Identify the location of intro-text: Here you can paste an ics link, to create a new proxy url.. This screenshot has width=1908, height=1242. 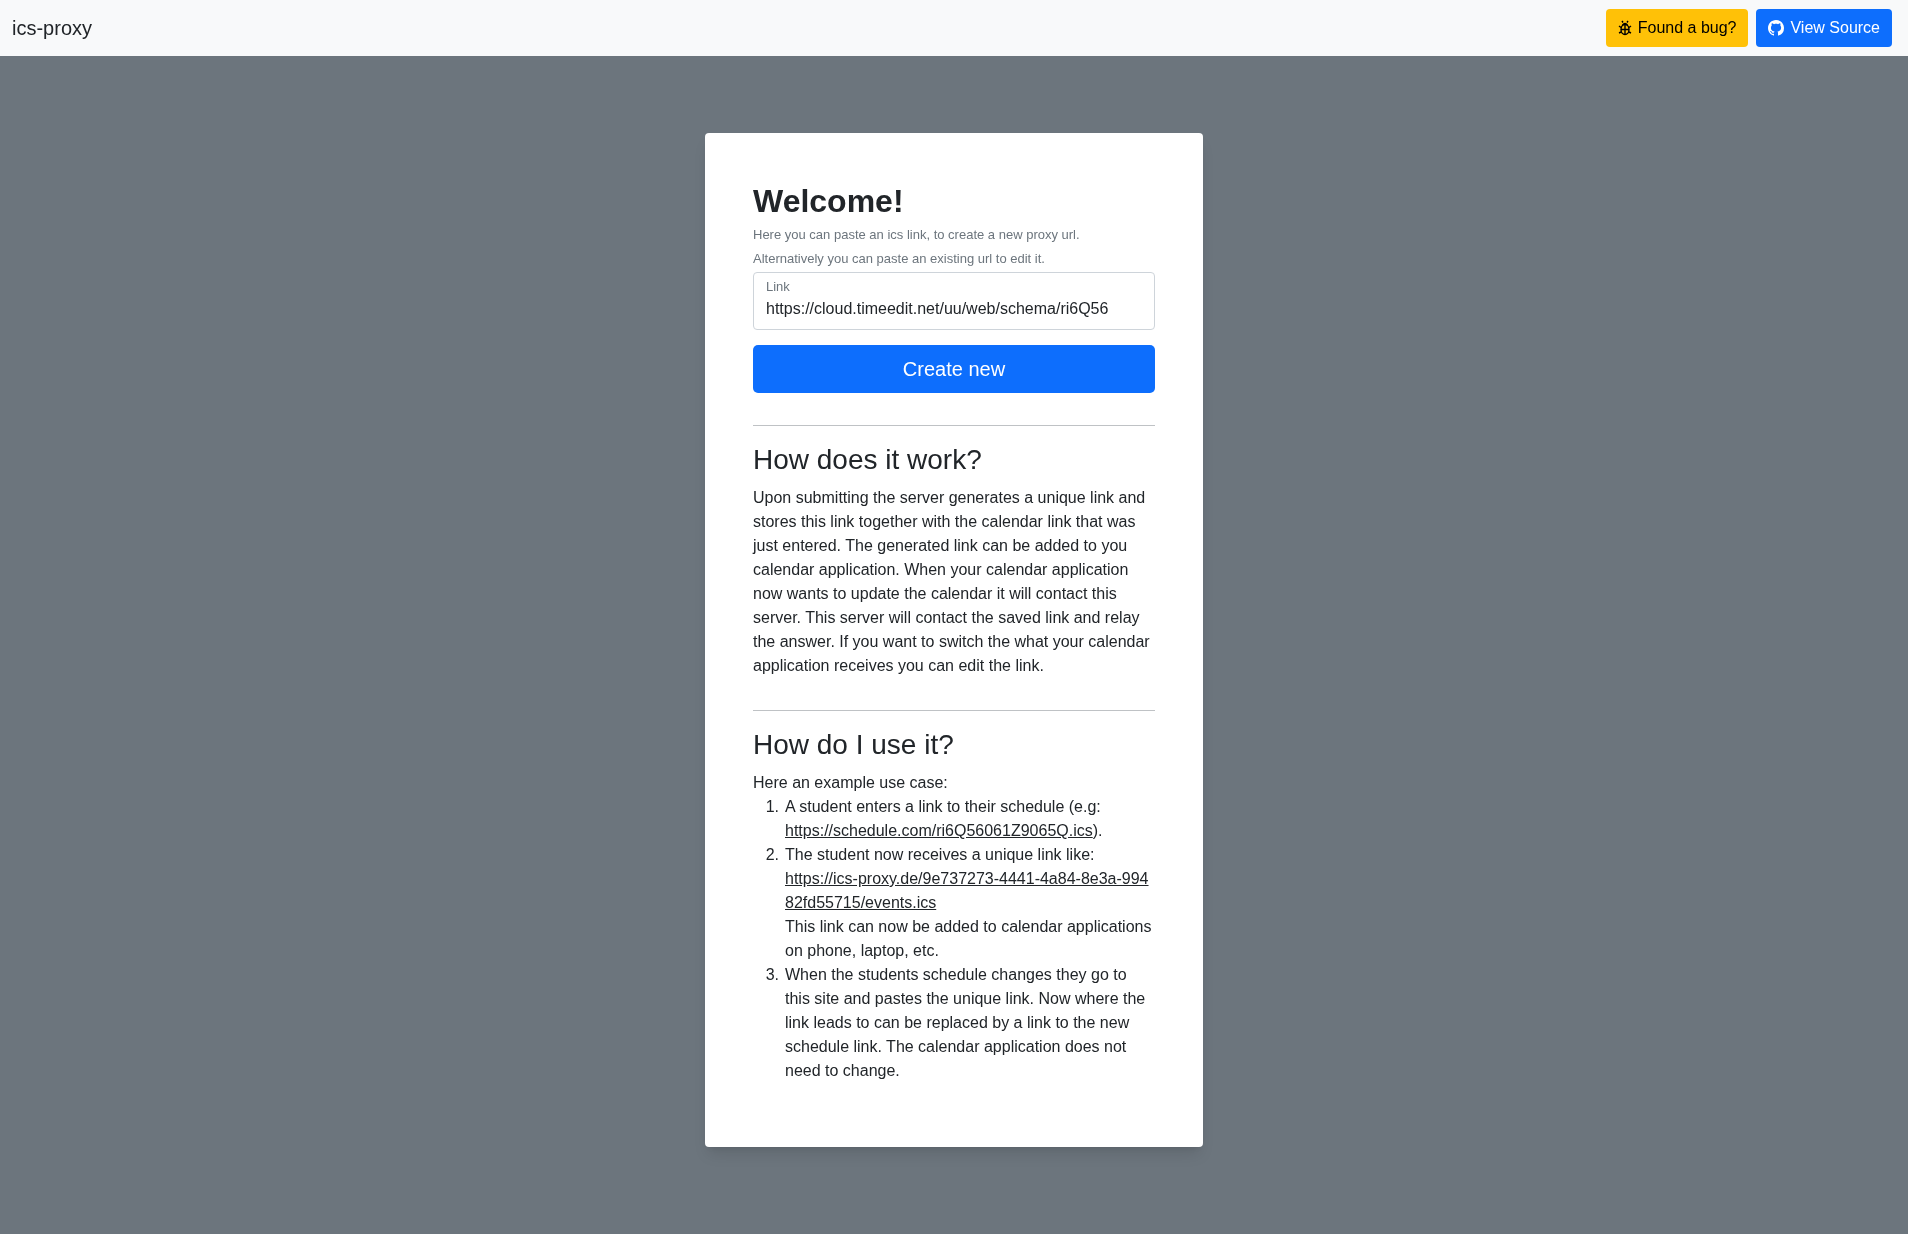
(917, 235).